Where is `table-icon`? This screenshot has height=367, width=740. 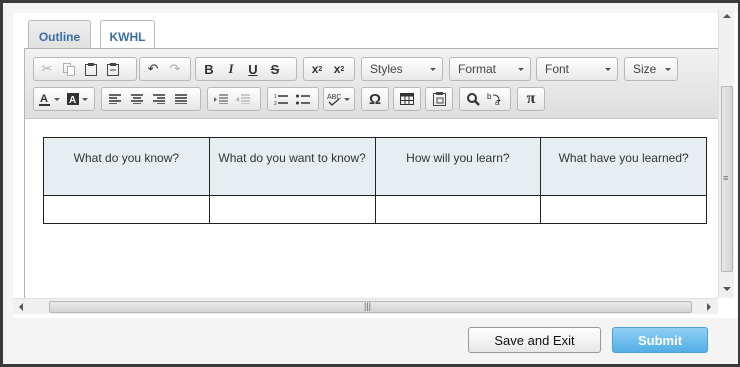
table-icon is located at coordinates (407, 99).